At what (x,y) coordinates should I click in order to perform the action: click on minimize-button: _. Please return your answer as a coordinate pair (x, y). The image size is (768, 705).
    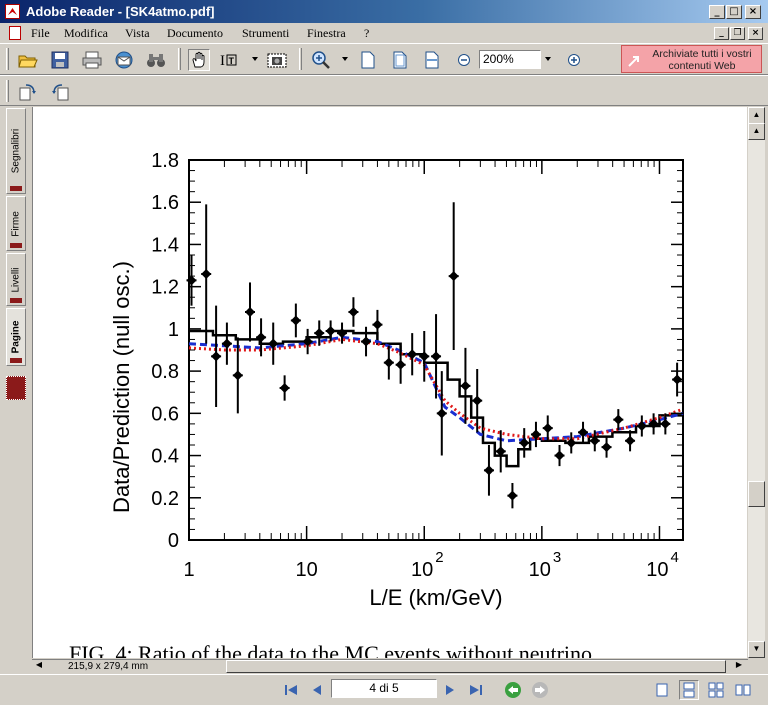
    Looking at the image, I should click on (717, 12).